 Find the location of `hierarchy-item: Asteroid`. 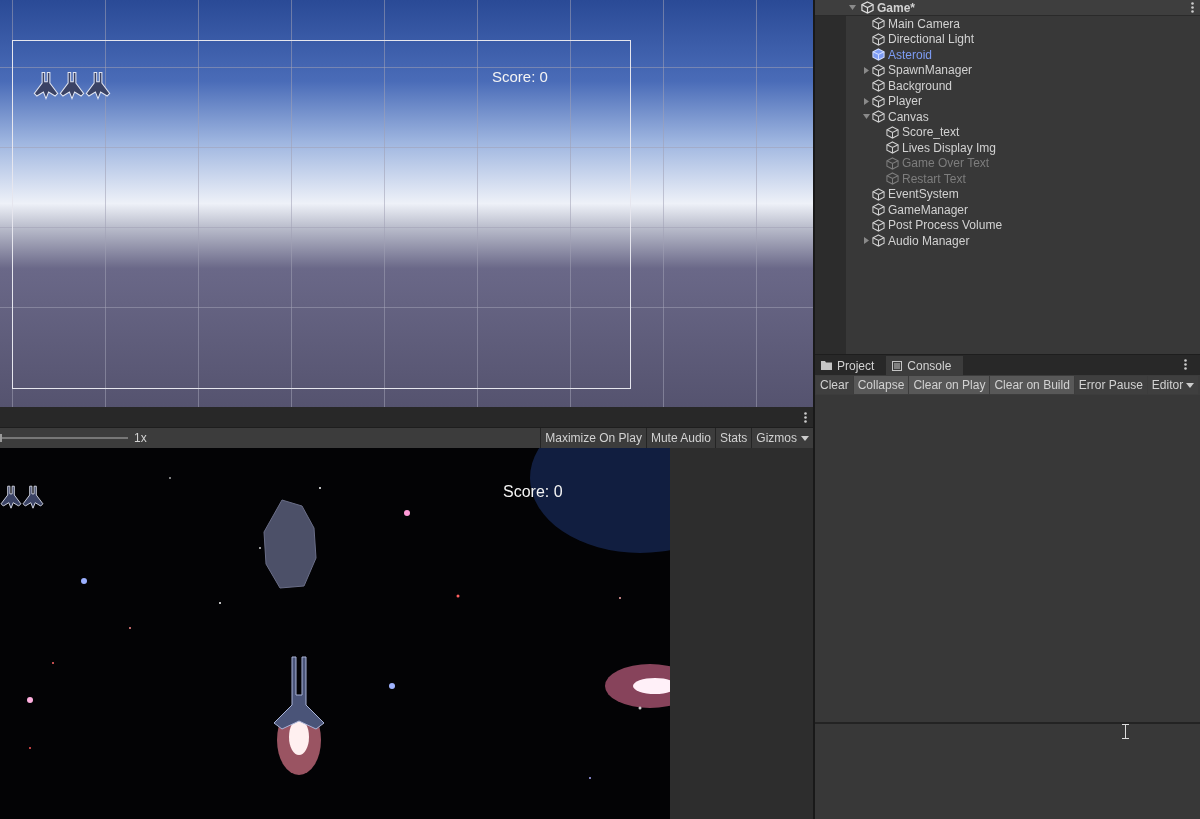

hierarchy-item: Asteroid is located at coordinates (910, 54).